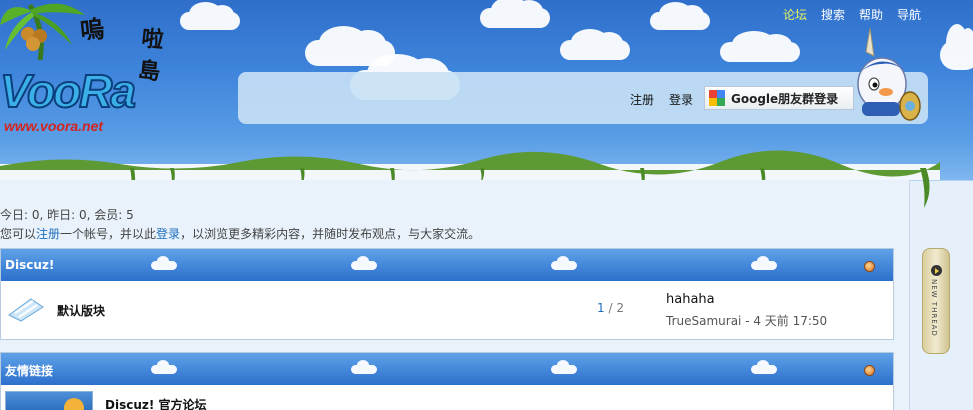 This screenshot has width=973, height=410. I want to click on site-logo: 嗚 啦島 VooRa www.voora.net, so click(87, 75).